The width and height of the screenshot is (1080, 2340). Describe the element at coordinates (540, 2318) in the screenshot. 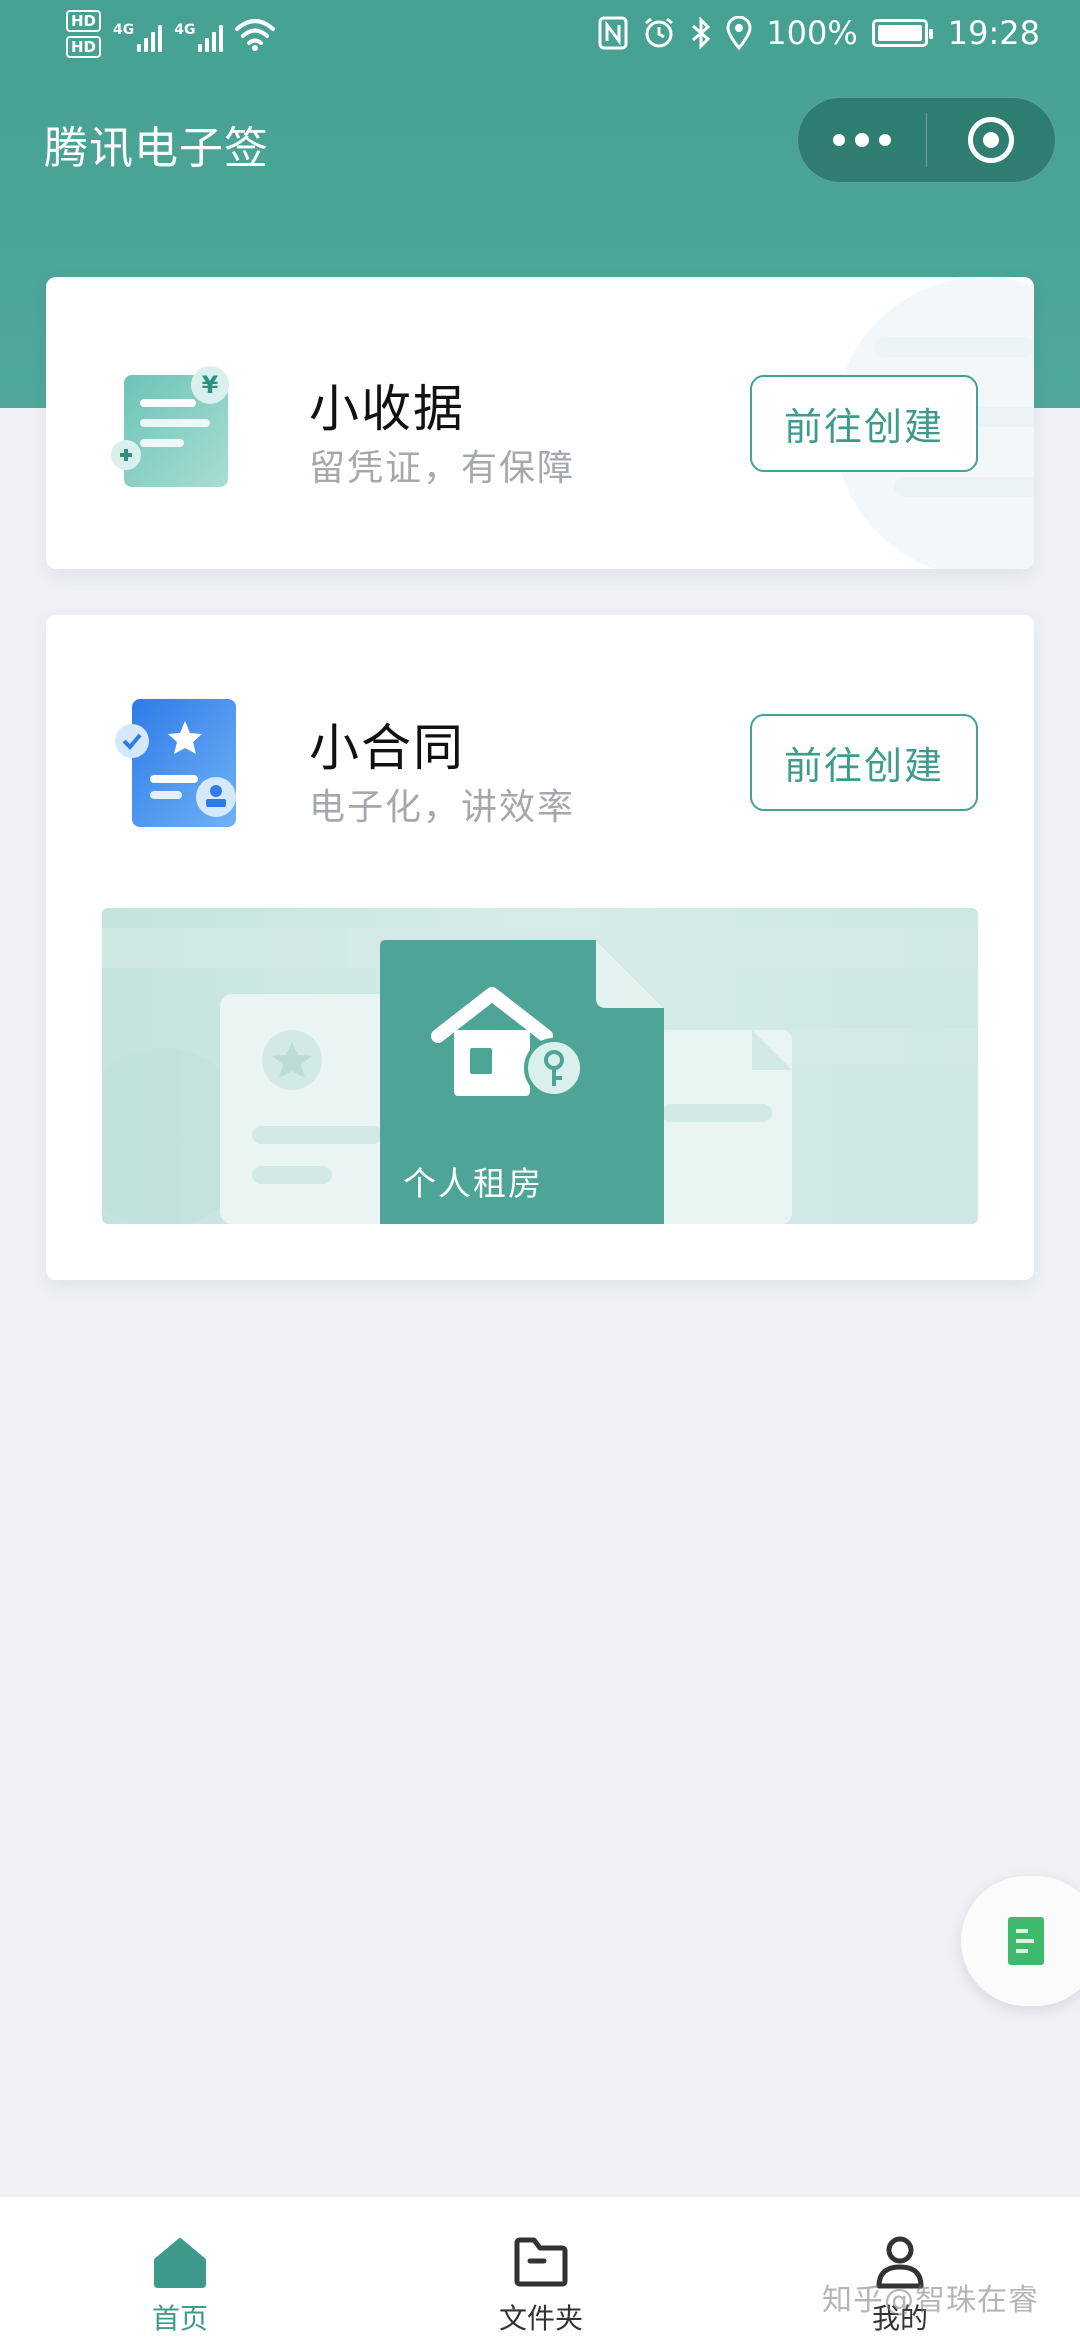

I see `tab-label: 文件夹` at that location.